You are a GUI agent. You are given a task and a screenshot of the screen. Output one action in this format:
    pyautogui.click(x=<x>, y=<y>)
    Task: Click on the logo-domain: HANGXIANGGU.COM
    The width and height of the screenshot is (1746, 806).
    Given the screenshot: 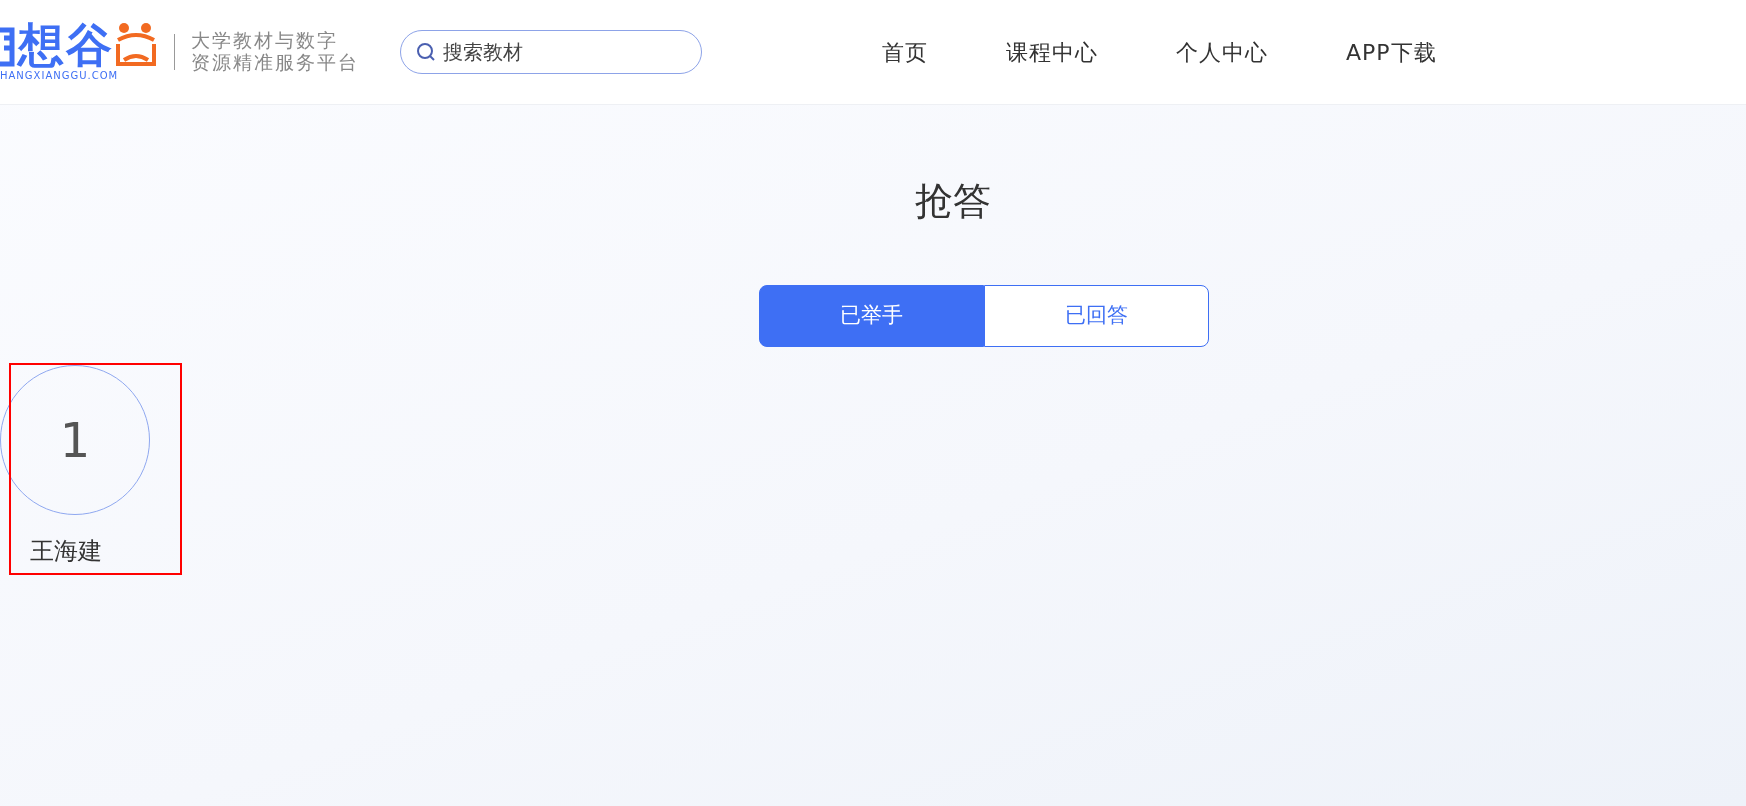 What is the action you would take?
    pyautogui.click(x=60, y=75)
    